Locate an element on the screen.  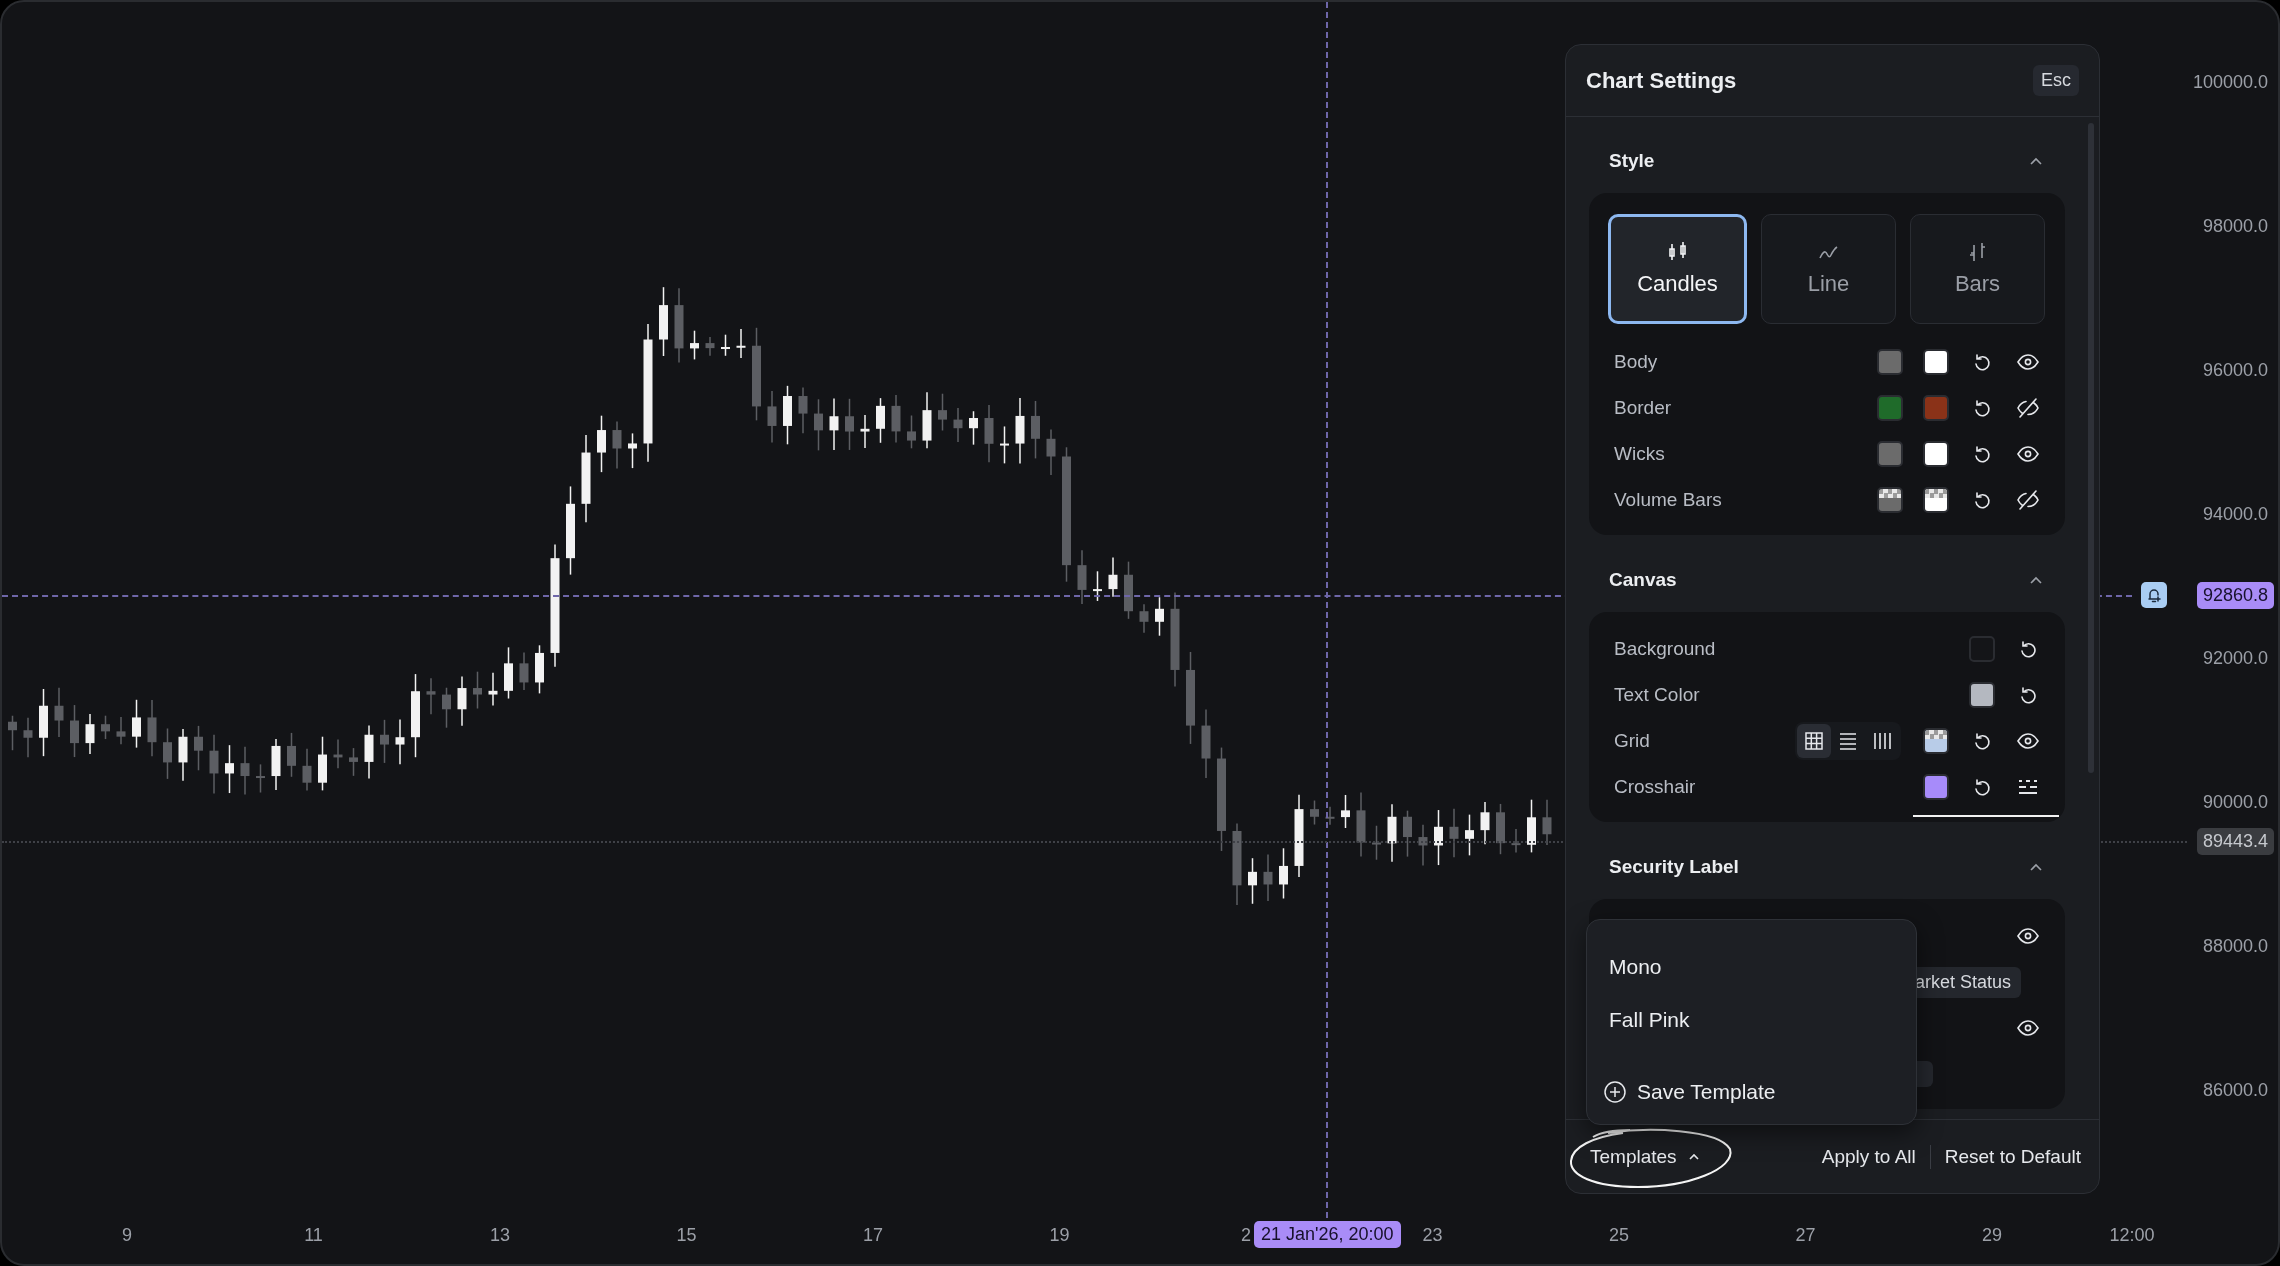
time-axis-label: 17 is located at coordinates (873, 1235).